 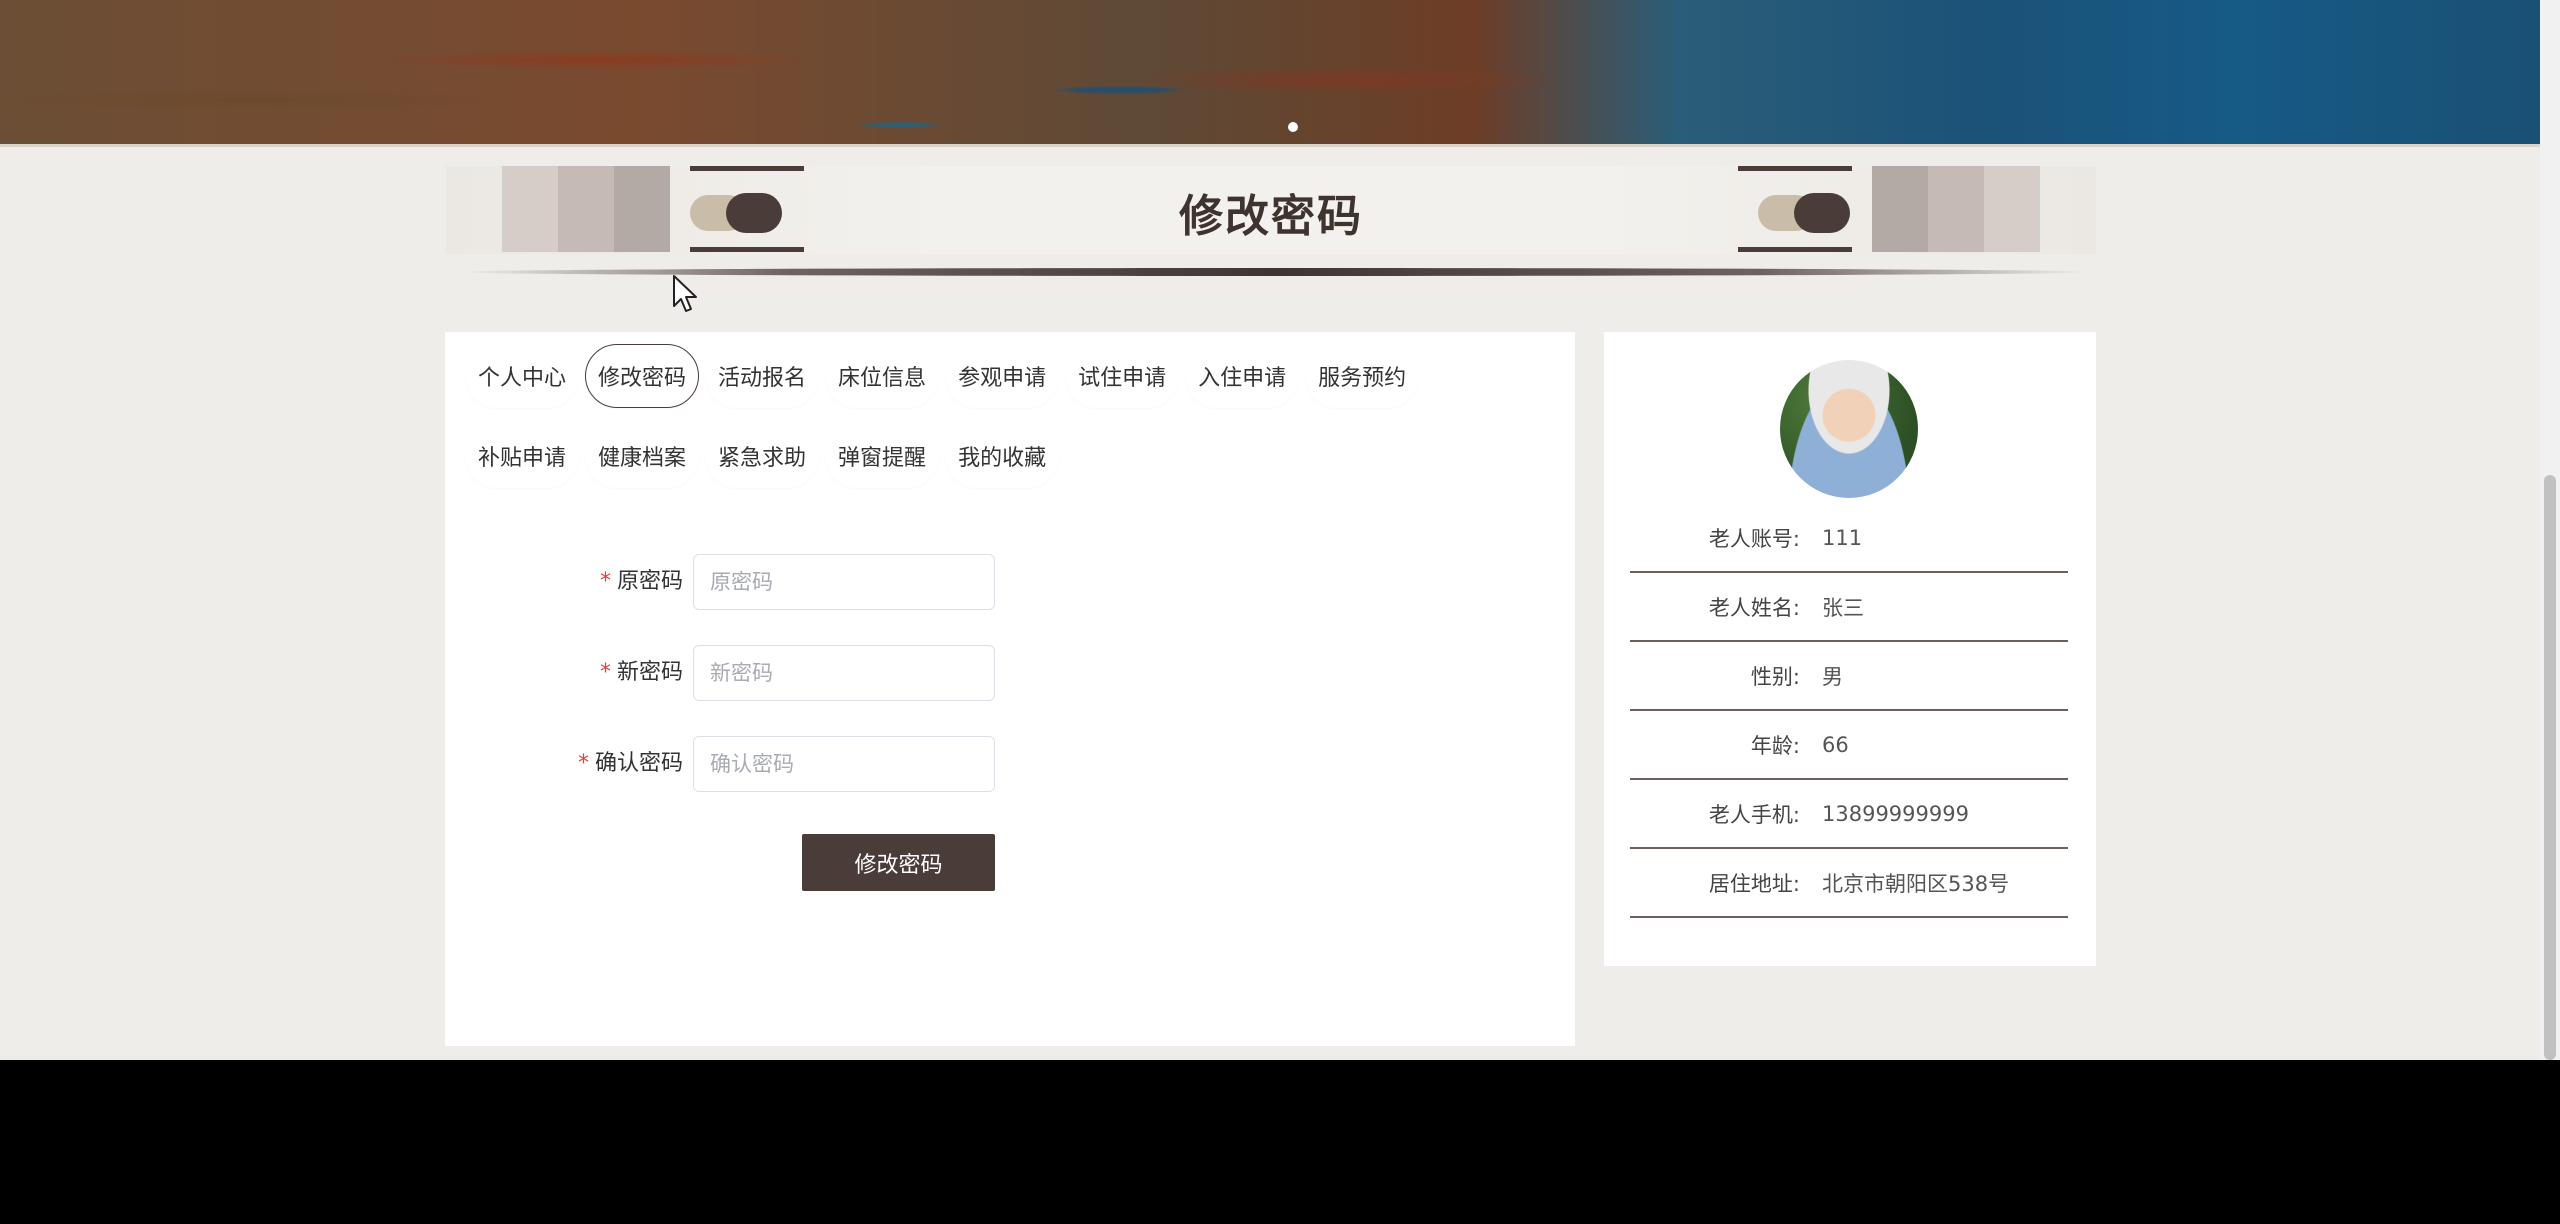 I want to click on tab-health-records: 健康档案, so click(x=642, y=456).